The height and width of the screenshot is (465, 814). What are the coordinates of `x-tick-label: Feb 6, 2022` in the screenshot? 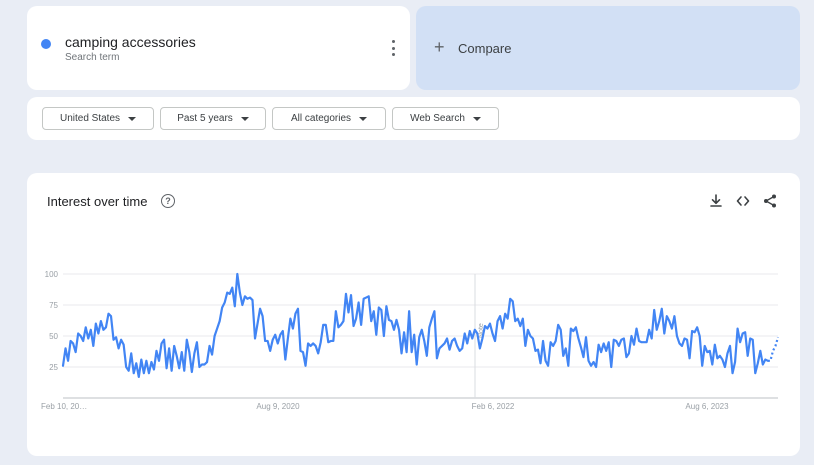 It's located at (493, 406).